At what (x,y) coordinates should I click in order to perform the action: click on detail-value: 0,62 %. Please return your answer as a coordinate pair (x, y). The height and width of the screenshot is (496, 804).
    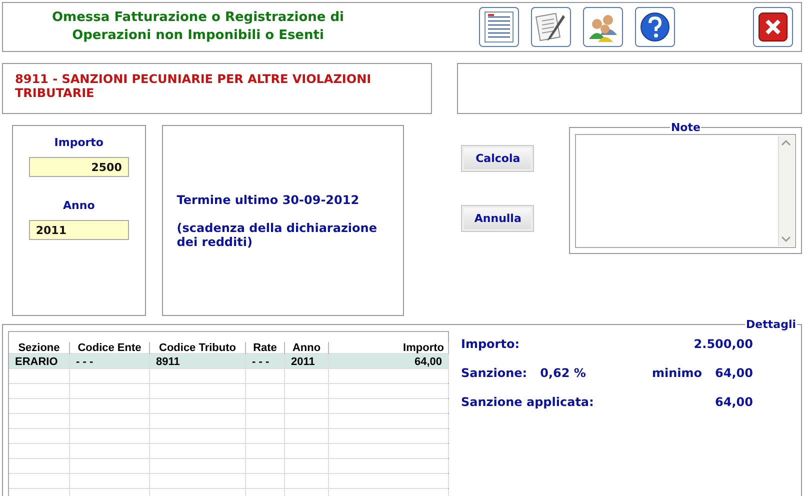
    Looking at the image, I should click on (563, 373).